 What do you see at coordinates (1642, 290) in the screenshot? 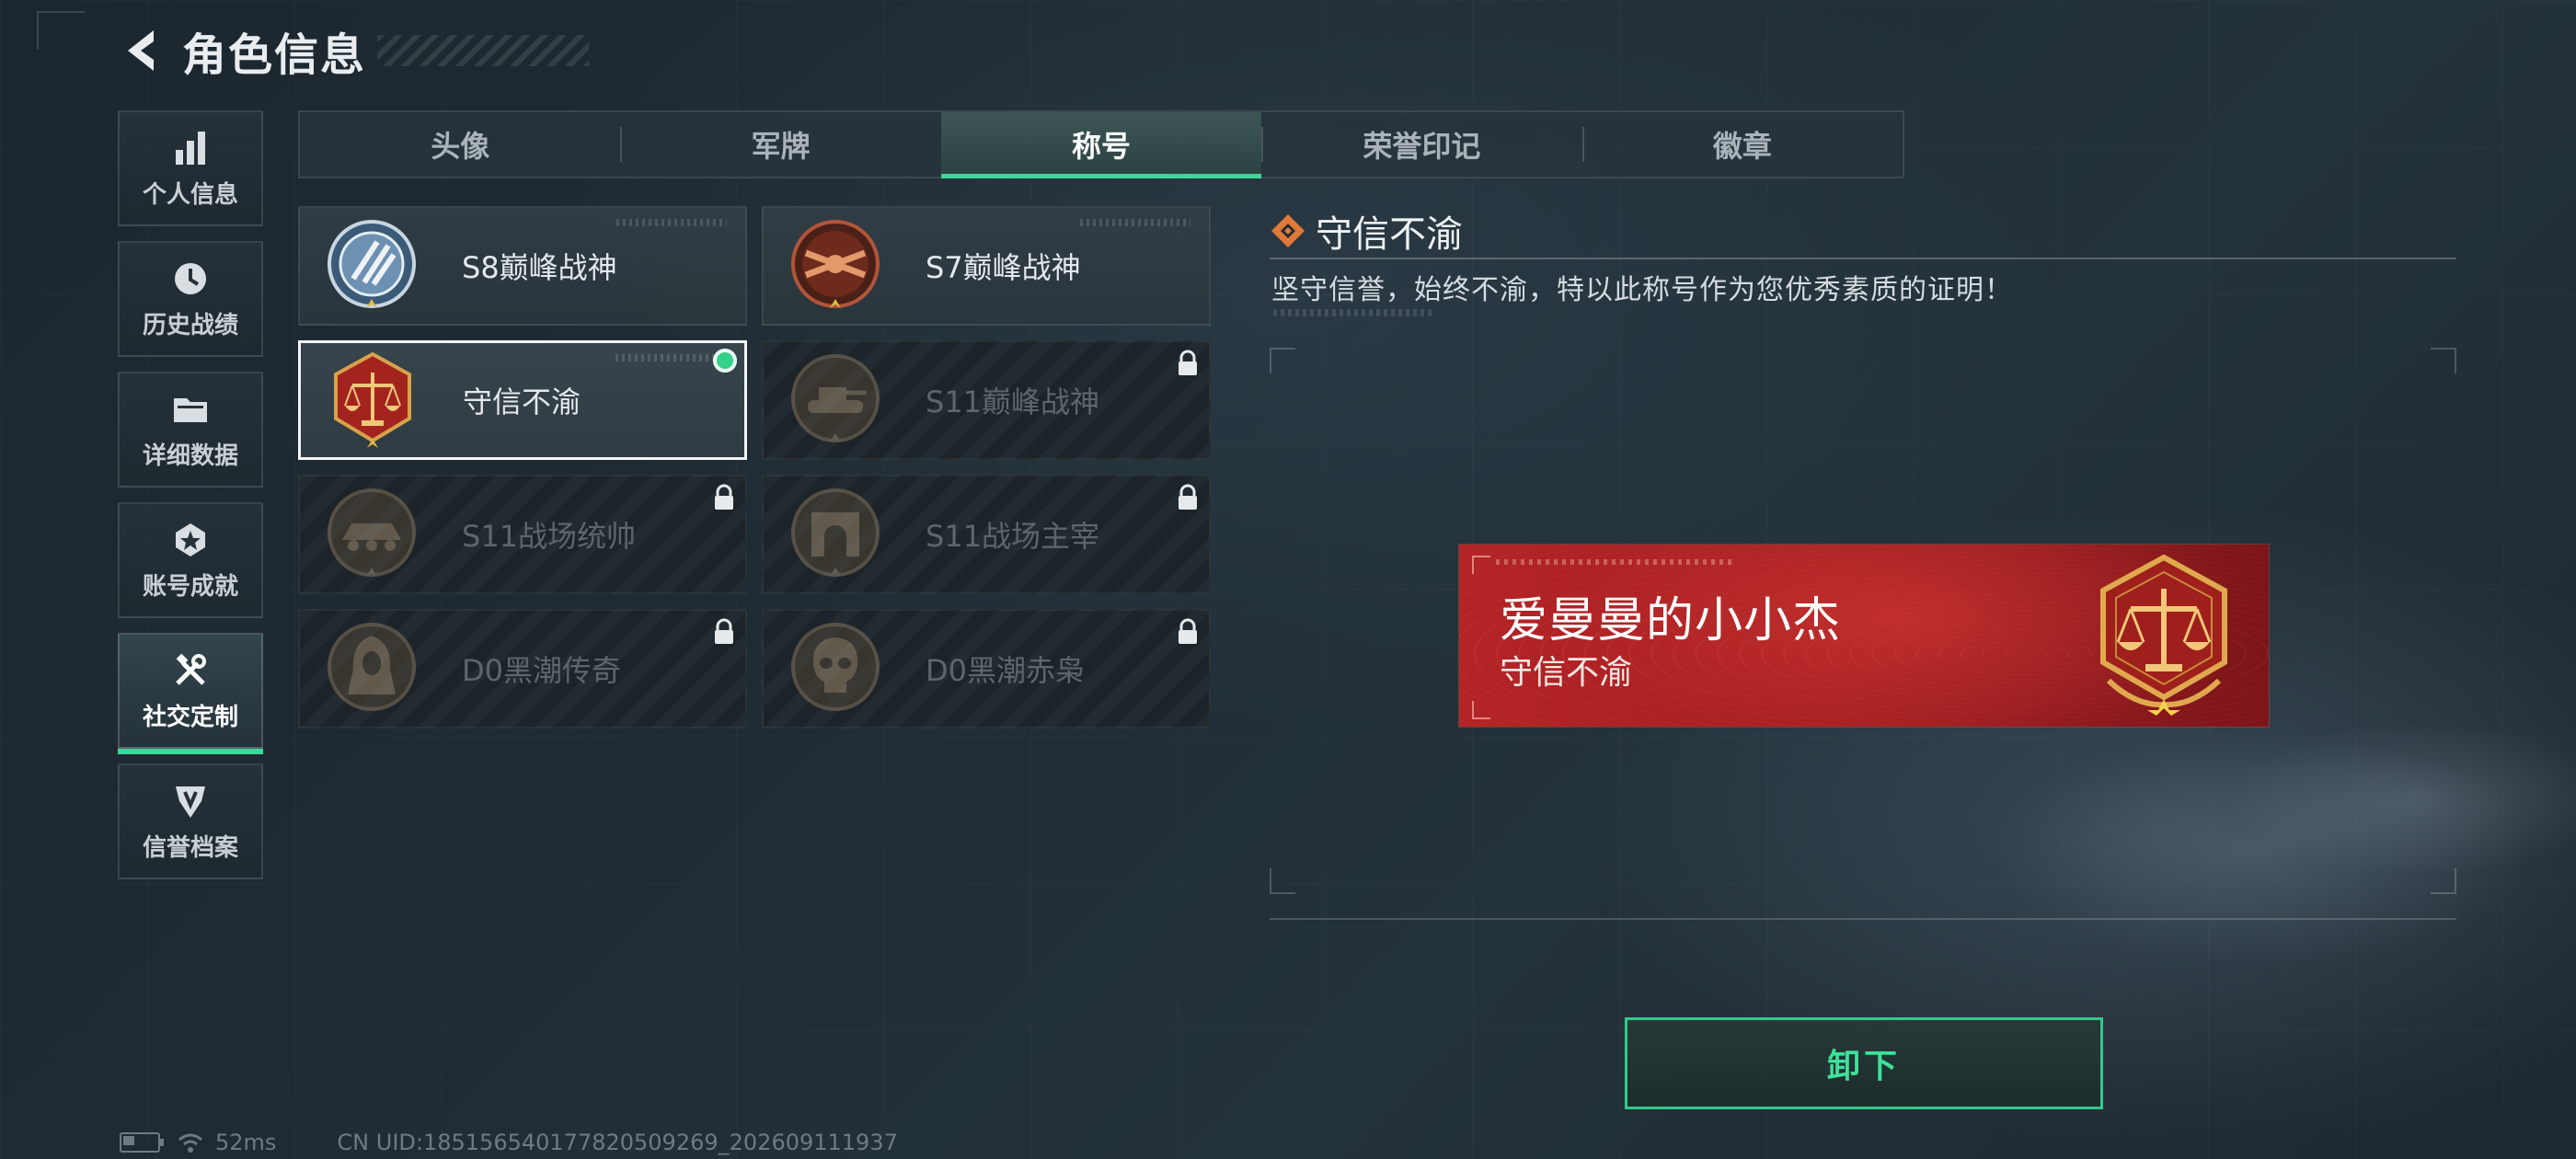
I see `detail-description: 坚守信誉，始终不渝，特以此称号作为您优秀素质的证明！` at bounding box center [1642, 290].